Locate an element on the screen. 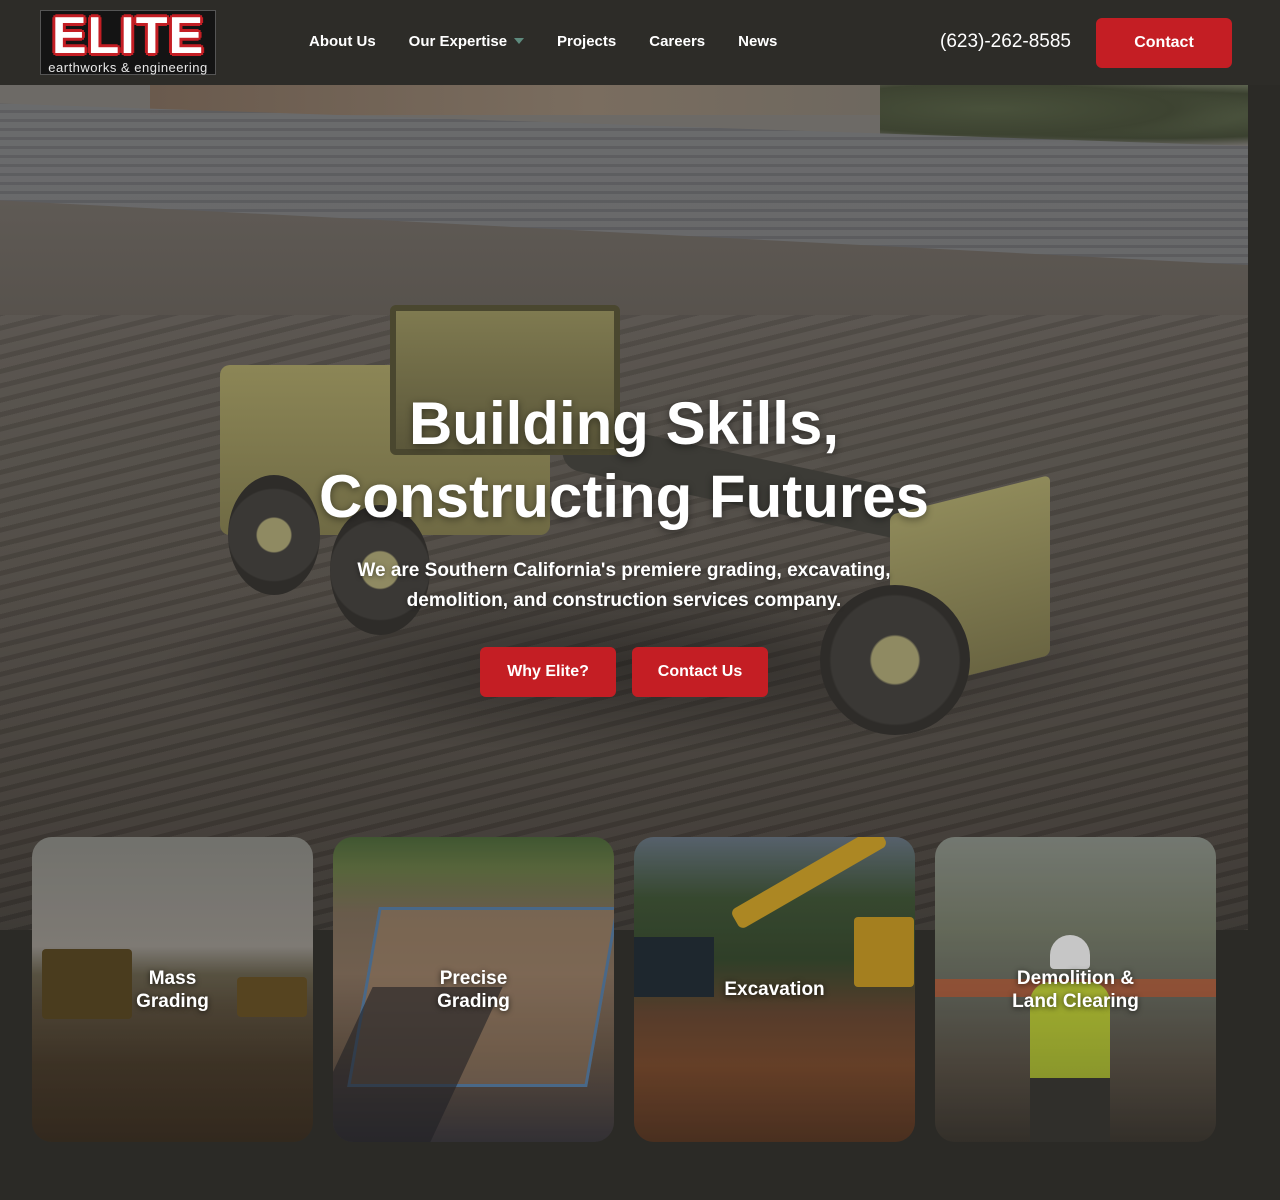 This screenshot has width=1280, height=1200. nav-about-us: About Us is located at coordinates (342, 42).